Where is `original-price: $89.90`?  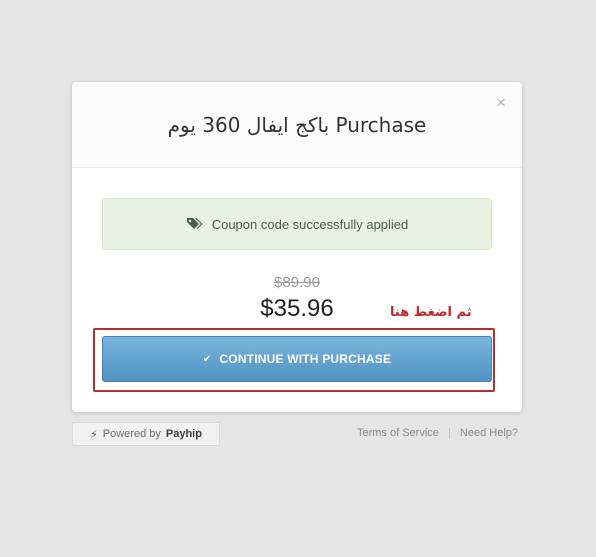
original-price: $89.90 is located at coordinates (297, 282).